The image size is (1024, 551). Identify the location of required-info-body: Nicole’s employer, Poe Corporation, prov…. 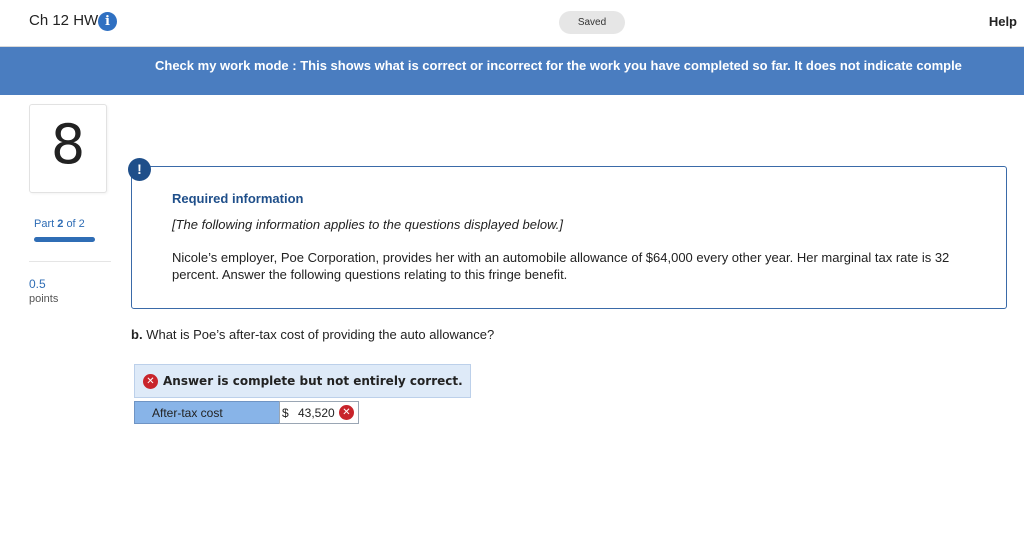
(561, 266).